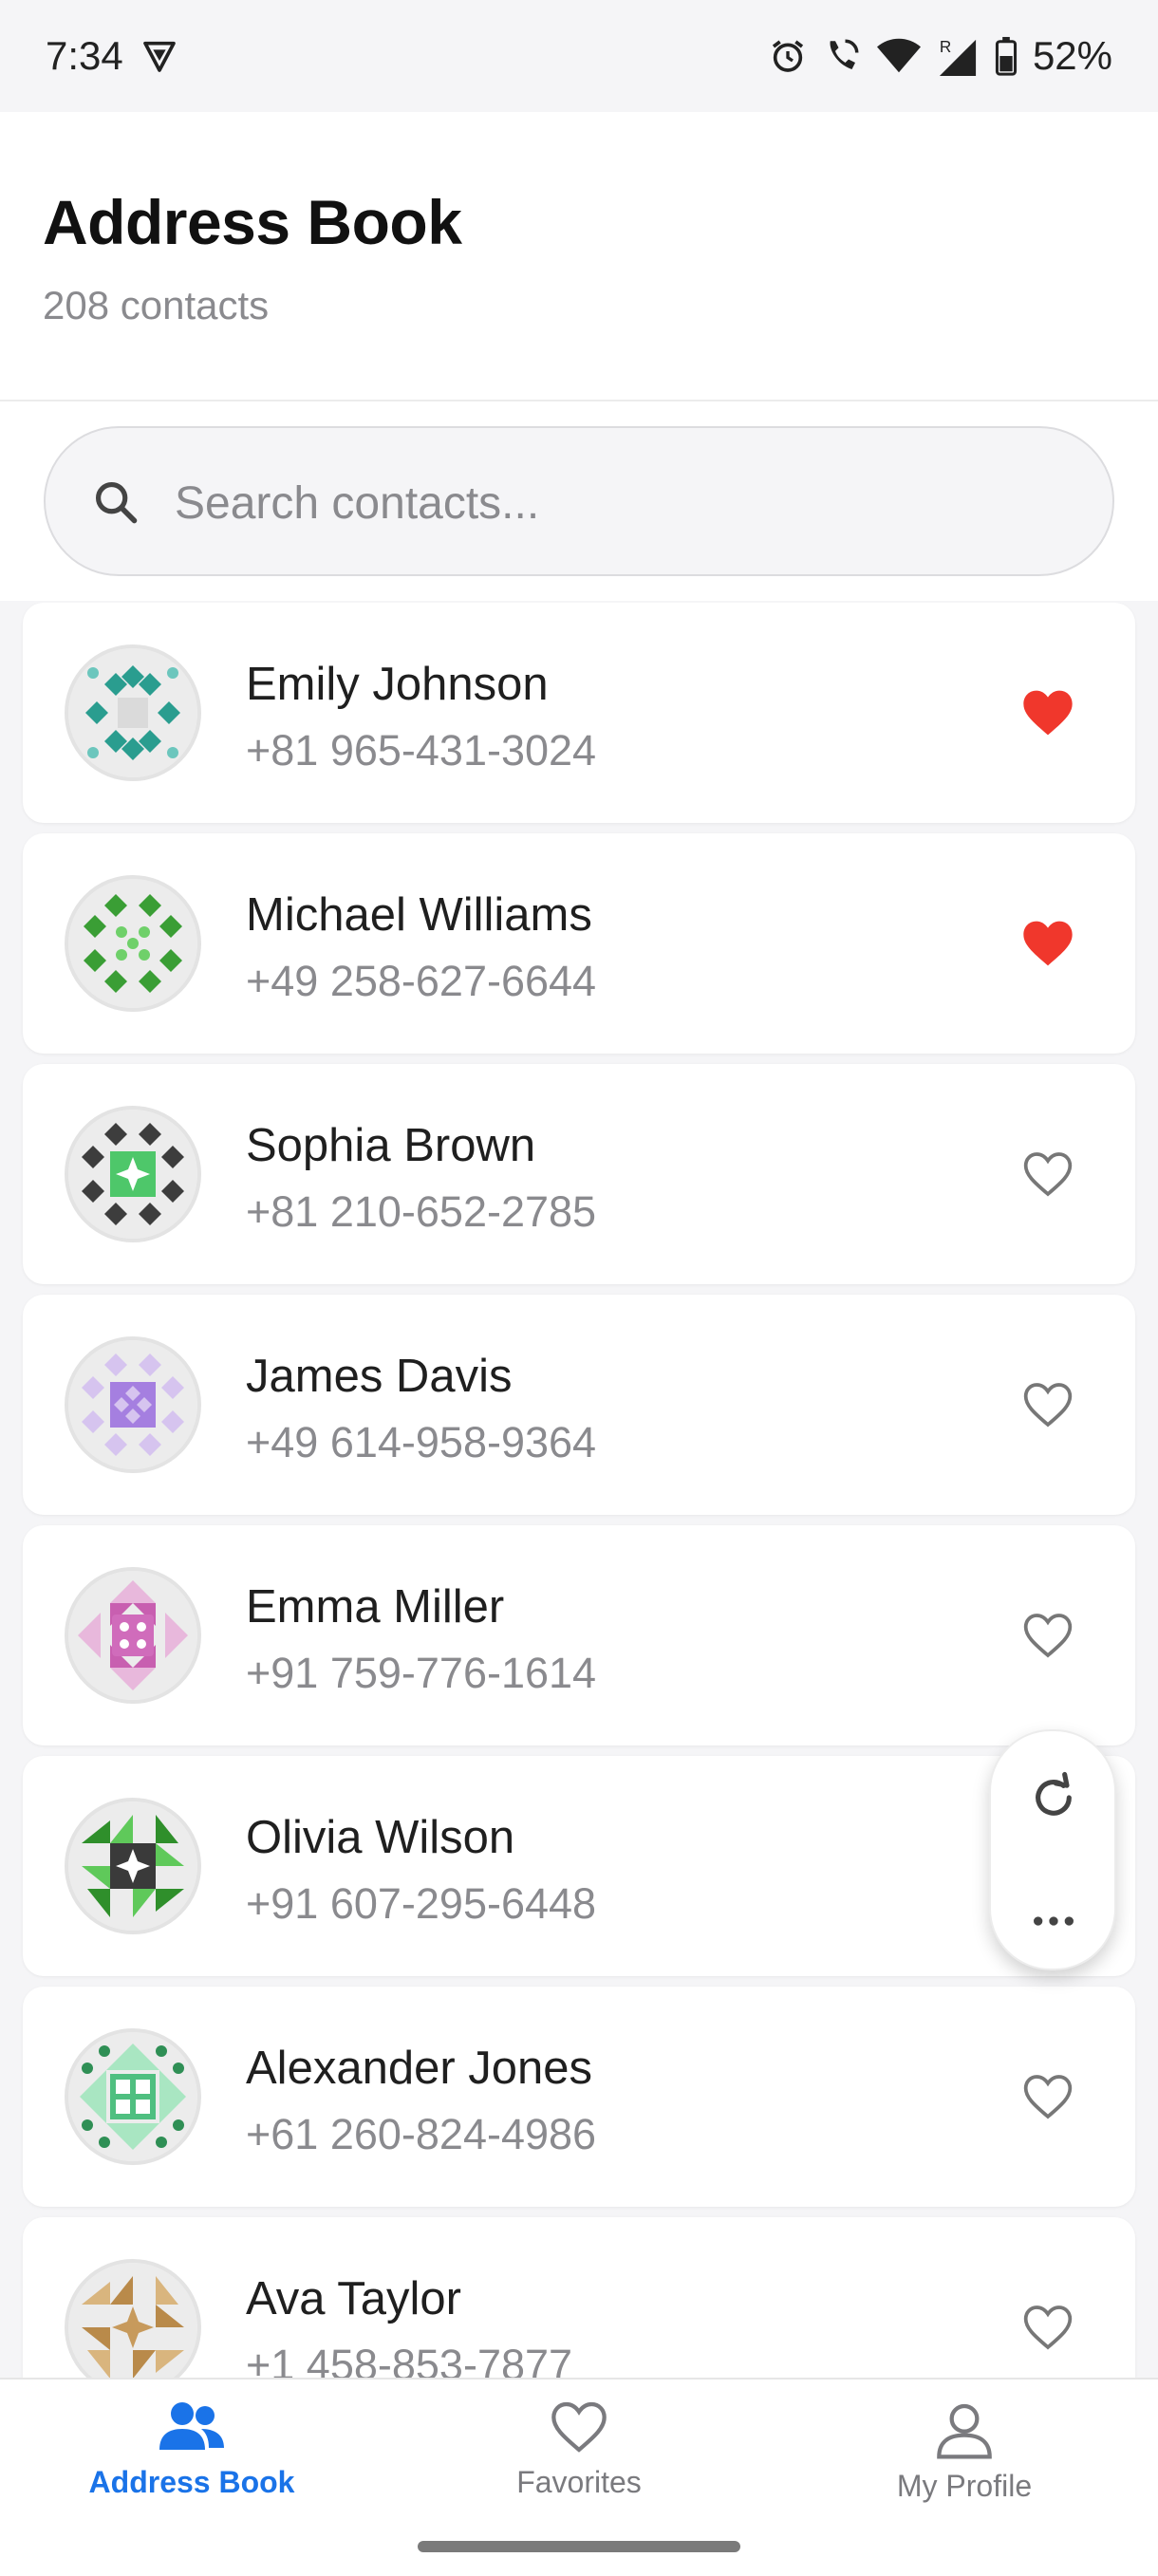 The width and height of the screenshot is (1158, 2576). I want to click on people-icon, so click(191, 2427).